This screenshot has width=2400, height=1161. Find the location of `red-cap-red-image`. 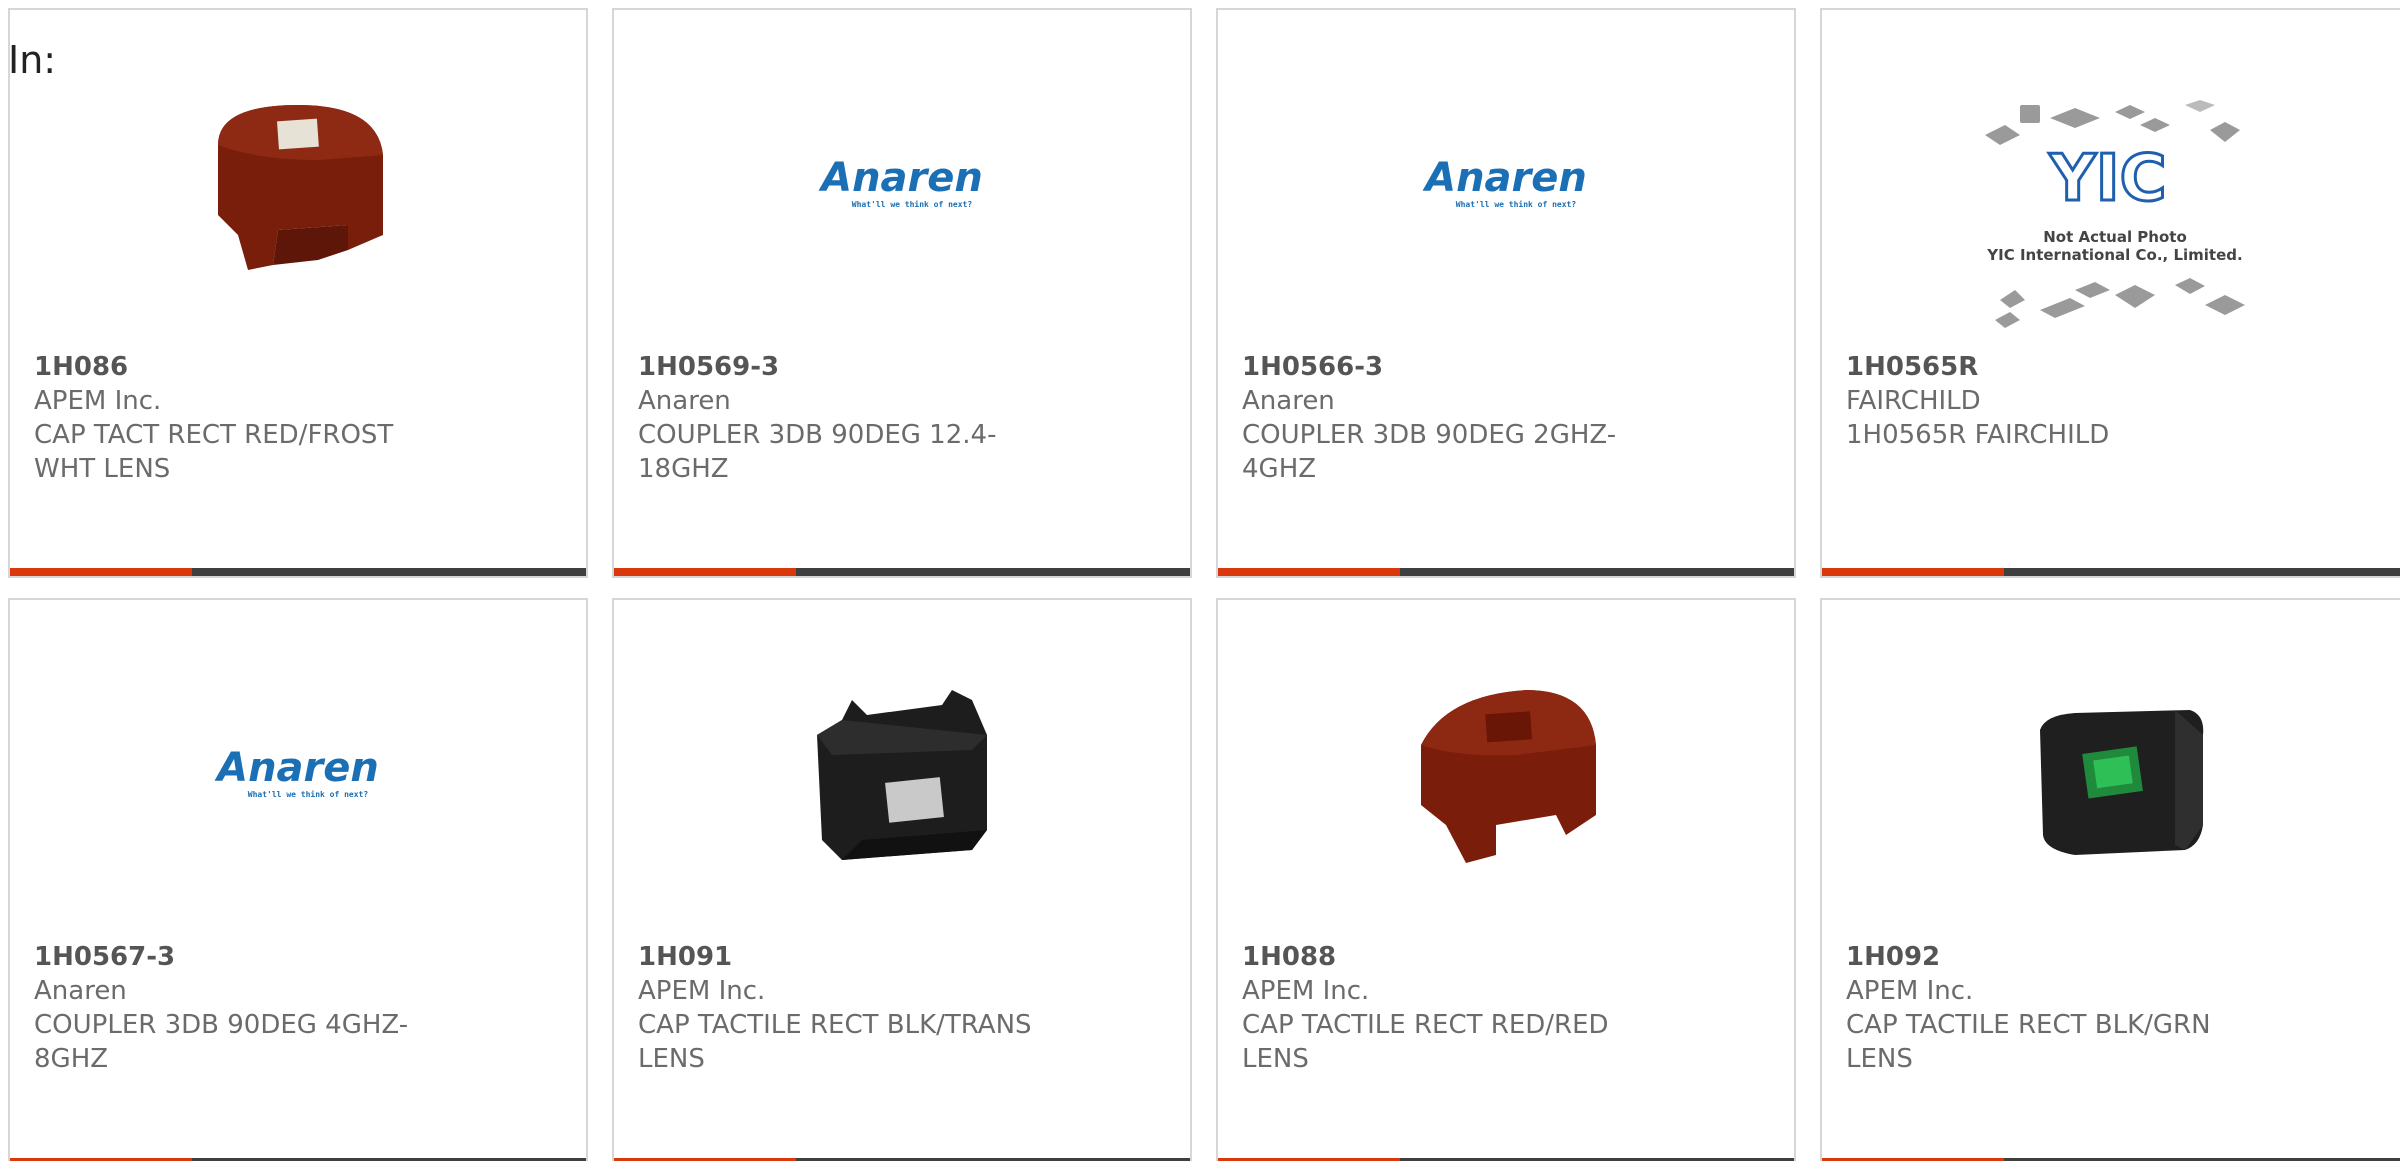

red-cap-red-image is located at coordinates (1508, 776).